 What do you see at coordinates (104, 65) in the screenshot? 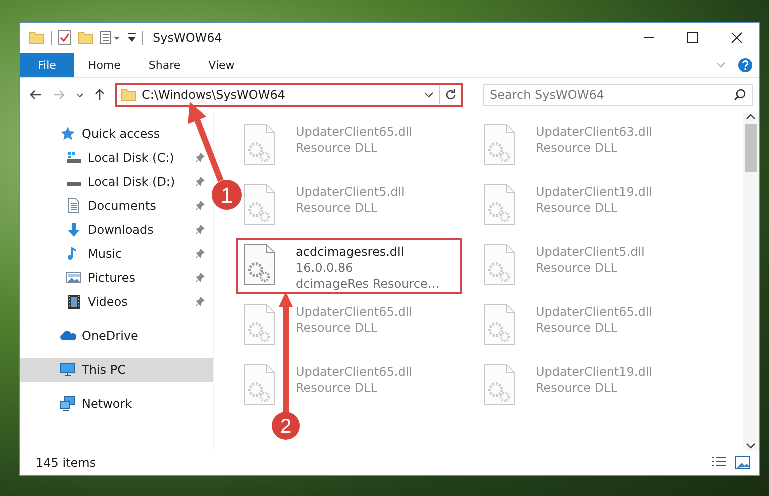
I see `ribbon-tab: Home` at bounding box center [104, 65].